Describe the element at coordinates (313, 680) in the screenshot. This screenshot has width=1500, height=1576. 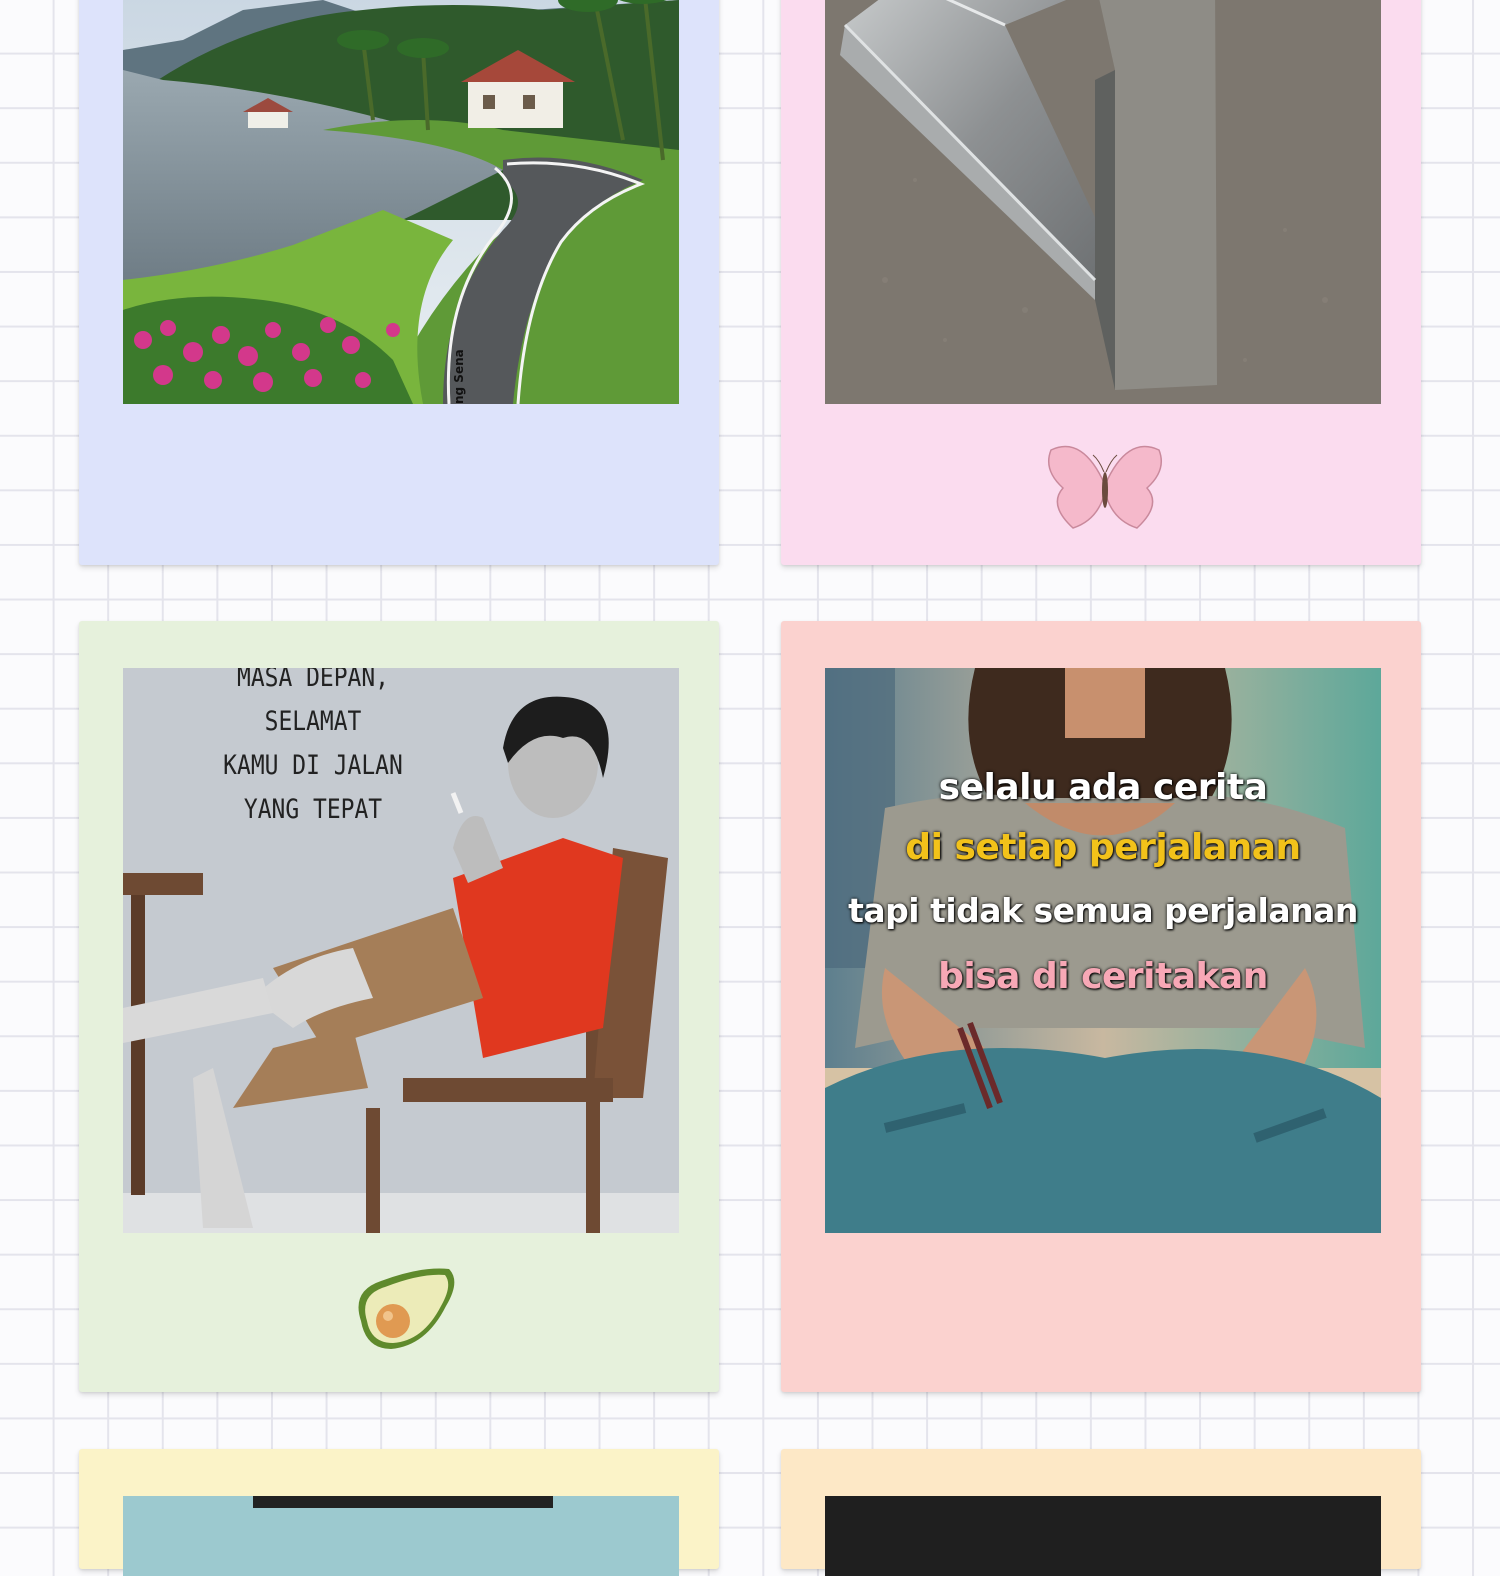
I see `illustration-text-line: MASA DEPAN,` at that location.